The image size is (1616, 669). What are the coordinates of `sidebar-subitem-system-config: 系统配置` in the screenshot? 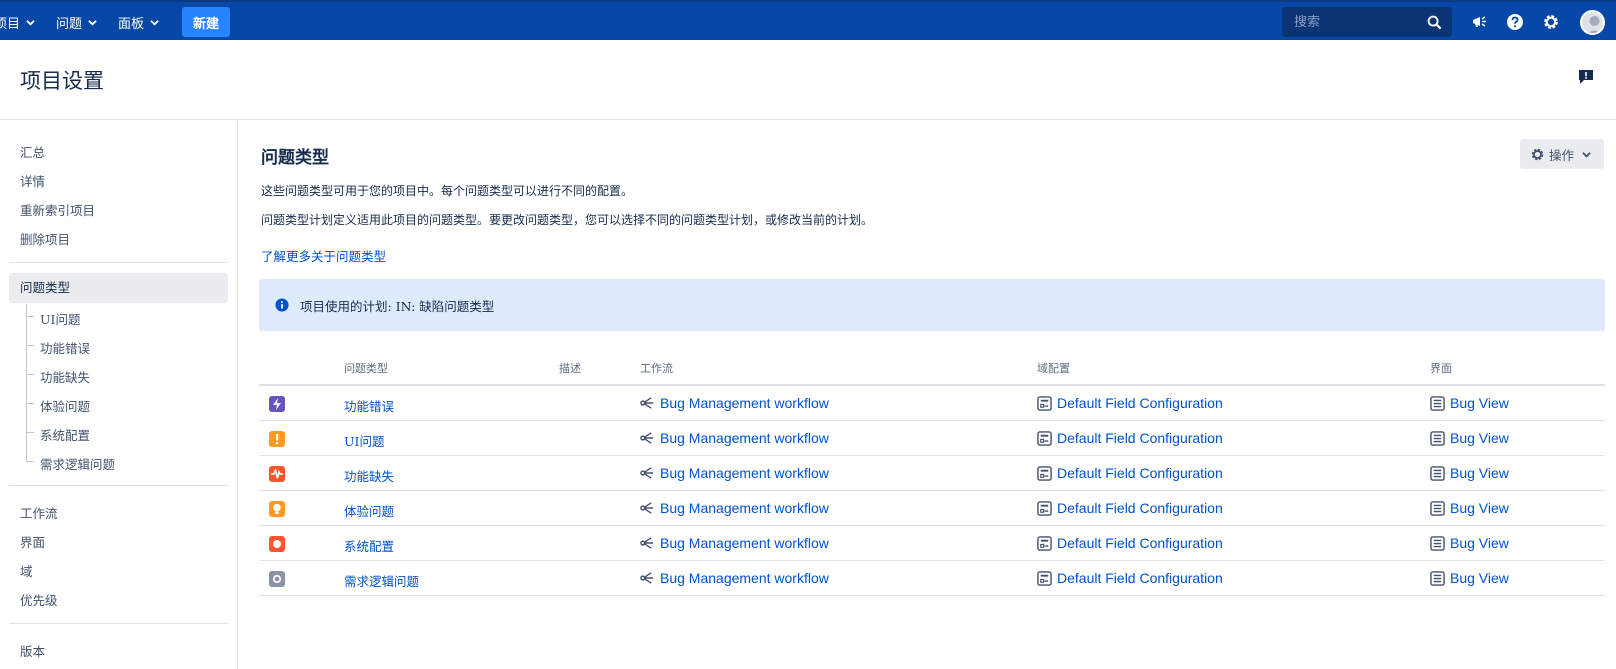 It's located at (65, 434).